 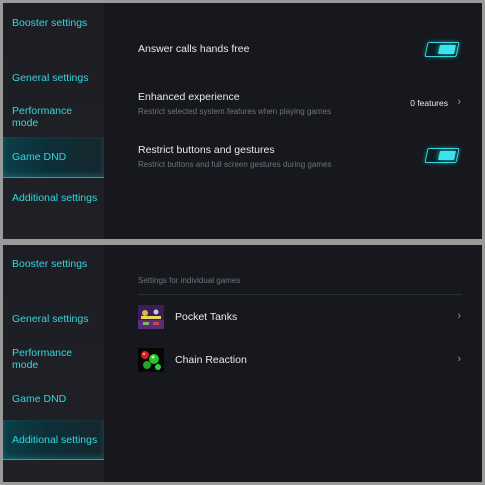 I want to click on answer-calls-toggle, so click(x=442, y=49).